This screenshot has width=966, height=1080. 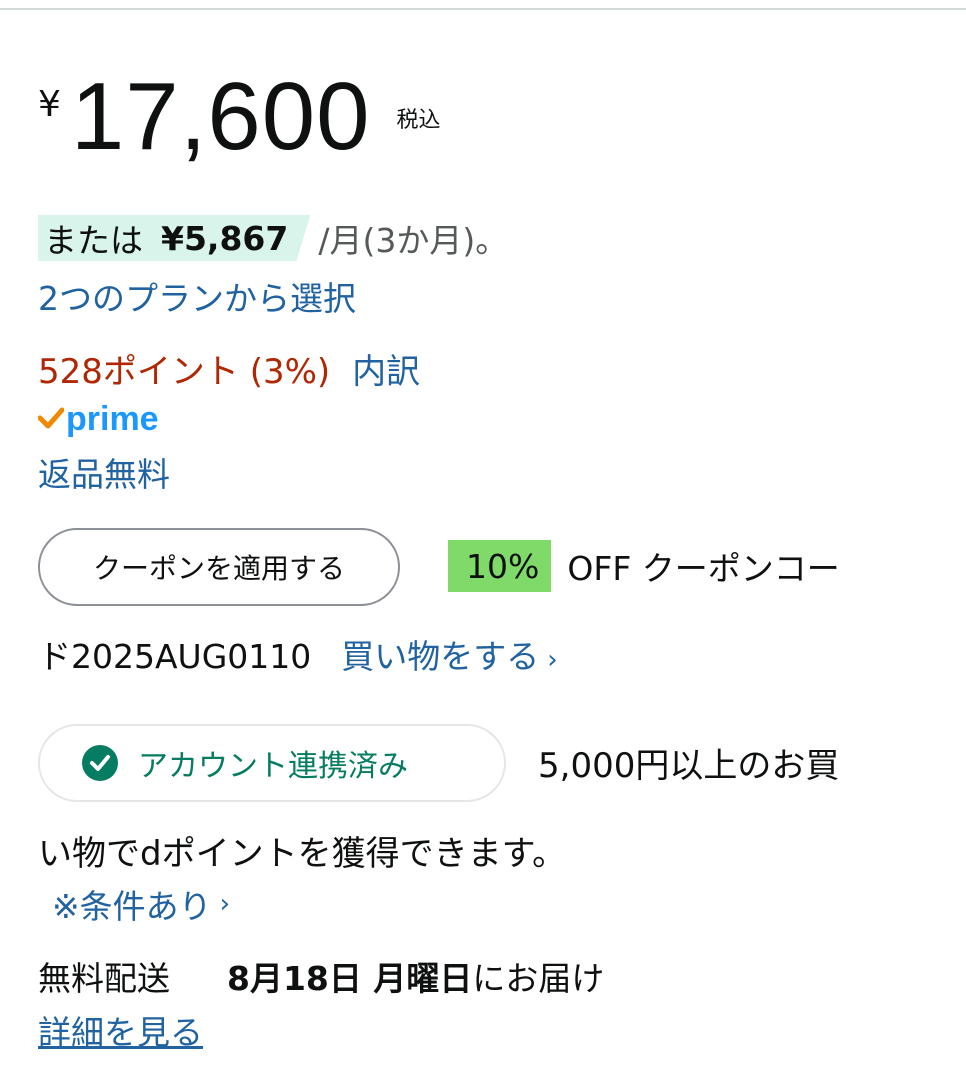 I want to click on account-linked-badge: アカウント連携済み, so click(x=272, y=763).